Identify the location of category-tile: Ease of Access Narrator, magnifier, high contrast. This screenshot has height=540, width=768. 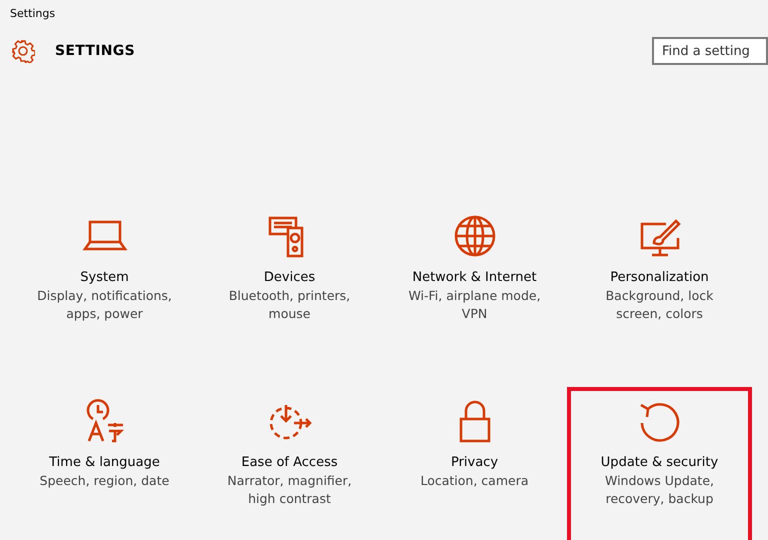
(289, 463).